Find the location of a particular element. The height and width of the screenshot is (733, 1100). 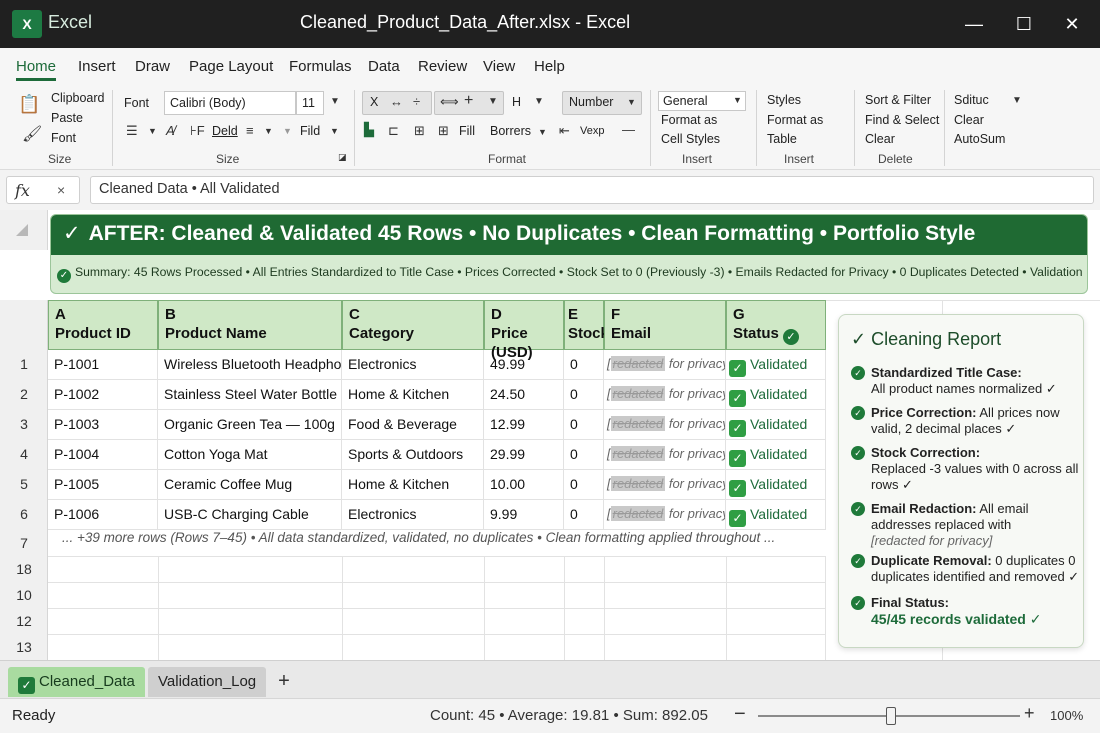

cell-product-name: Wireless Bluetooth Headphones is located at coordinates (250, 365).